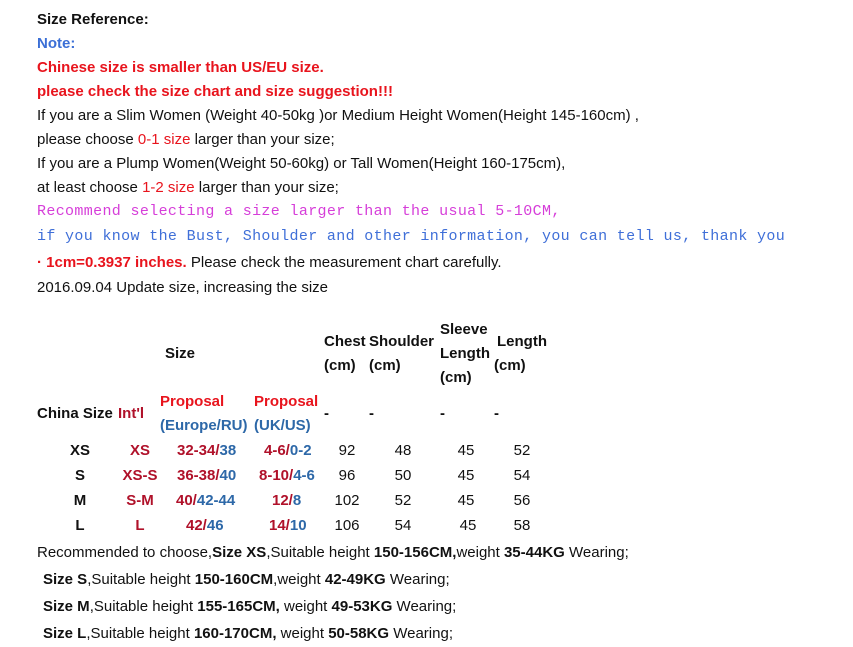 This screenshot has width=853, height=647. What do you see at coordinates (288, 526) in the screenshot?
I see `table-row-uk: 14/10` at bounding box center [288, 526].